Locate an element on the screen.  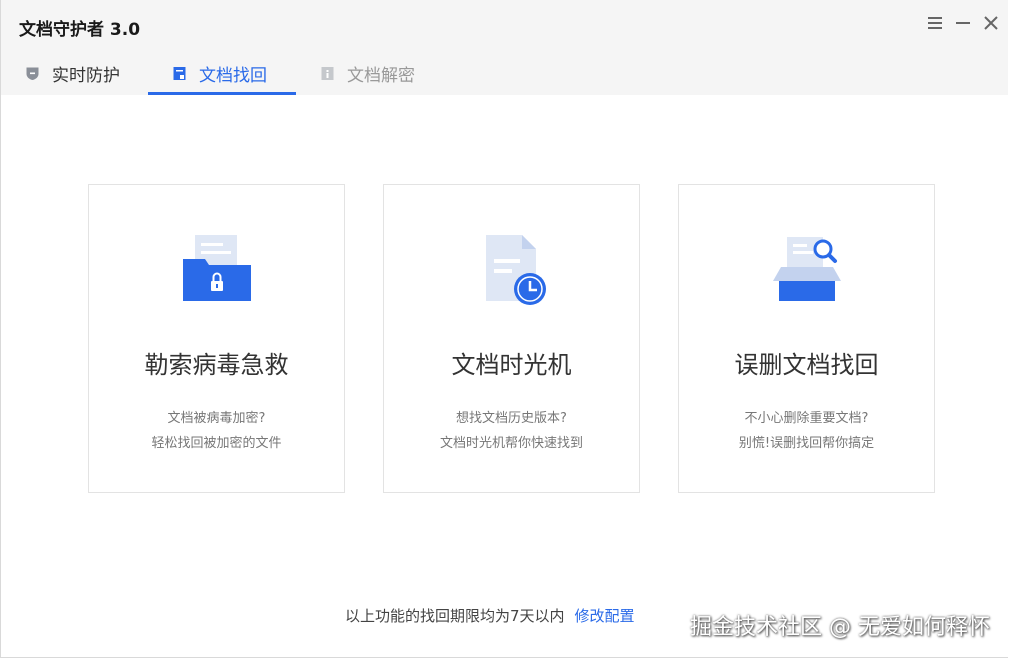
card-title: 勒索病毒急救 is located at coordinates (216, 365).